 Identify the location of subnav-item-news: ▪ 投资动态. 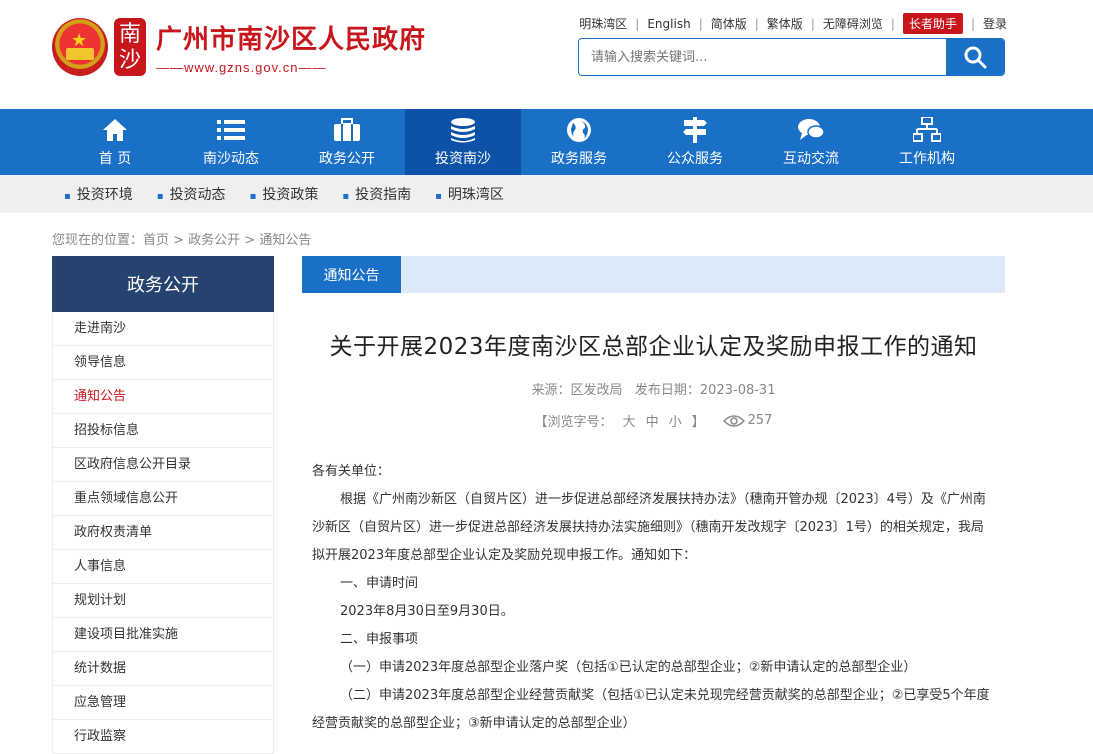
(191, 194).